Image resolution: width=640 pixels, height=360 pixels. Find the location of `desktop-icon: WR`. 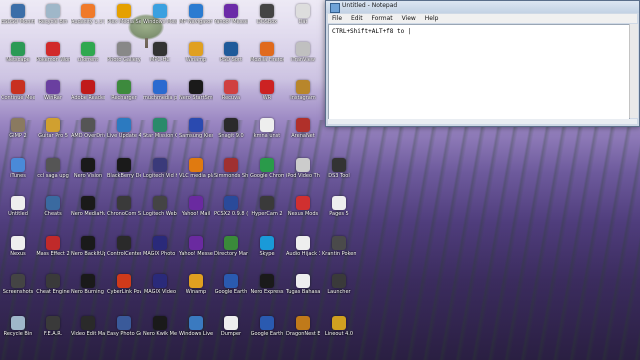

desktop-icon: WR is located at coordinates (267, 90).